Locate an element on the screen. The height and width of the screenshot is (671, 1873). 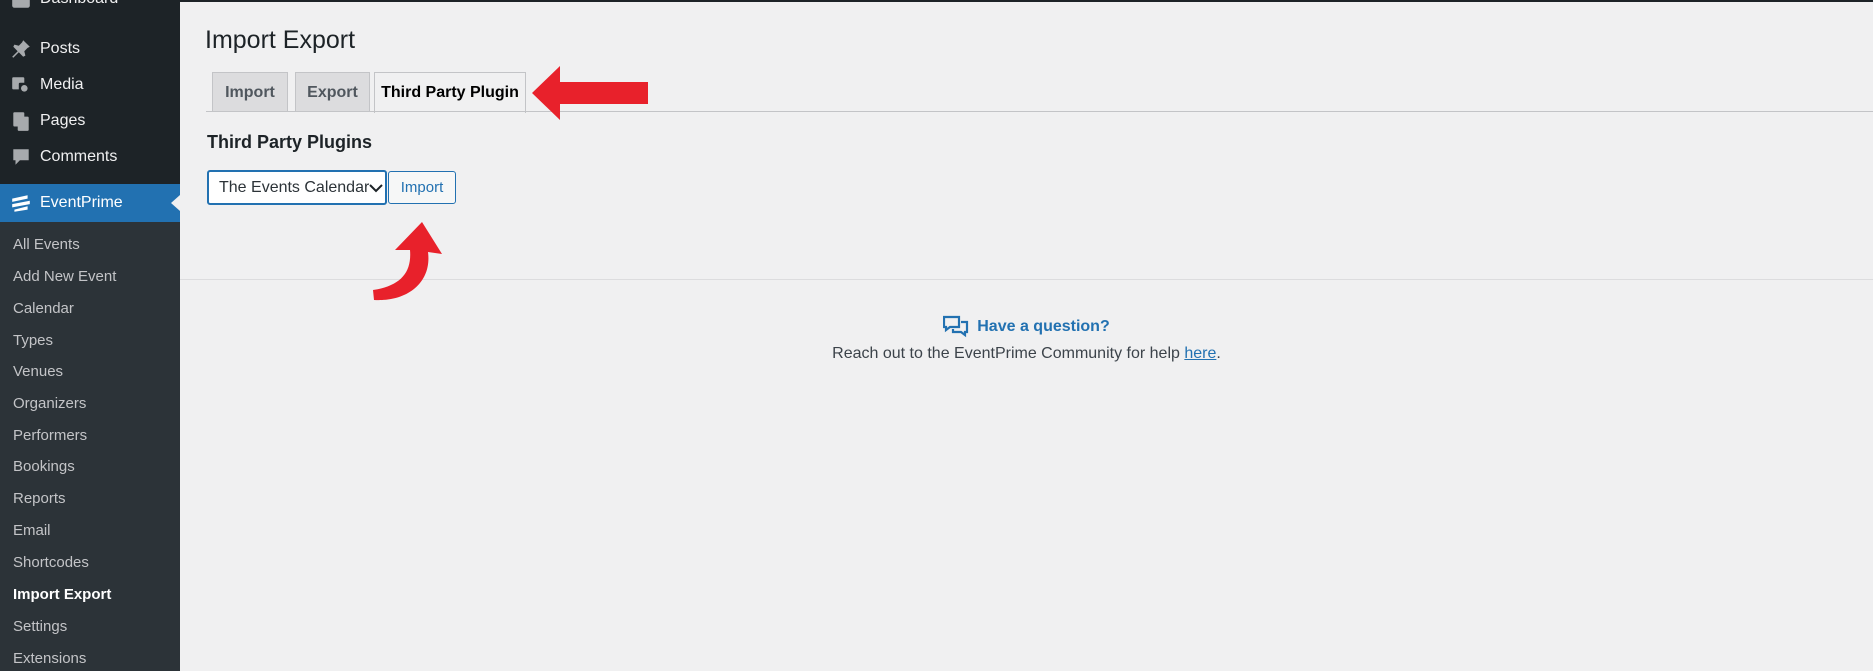
submenu-calendar: Calendar is located at coordinates (43, 308).